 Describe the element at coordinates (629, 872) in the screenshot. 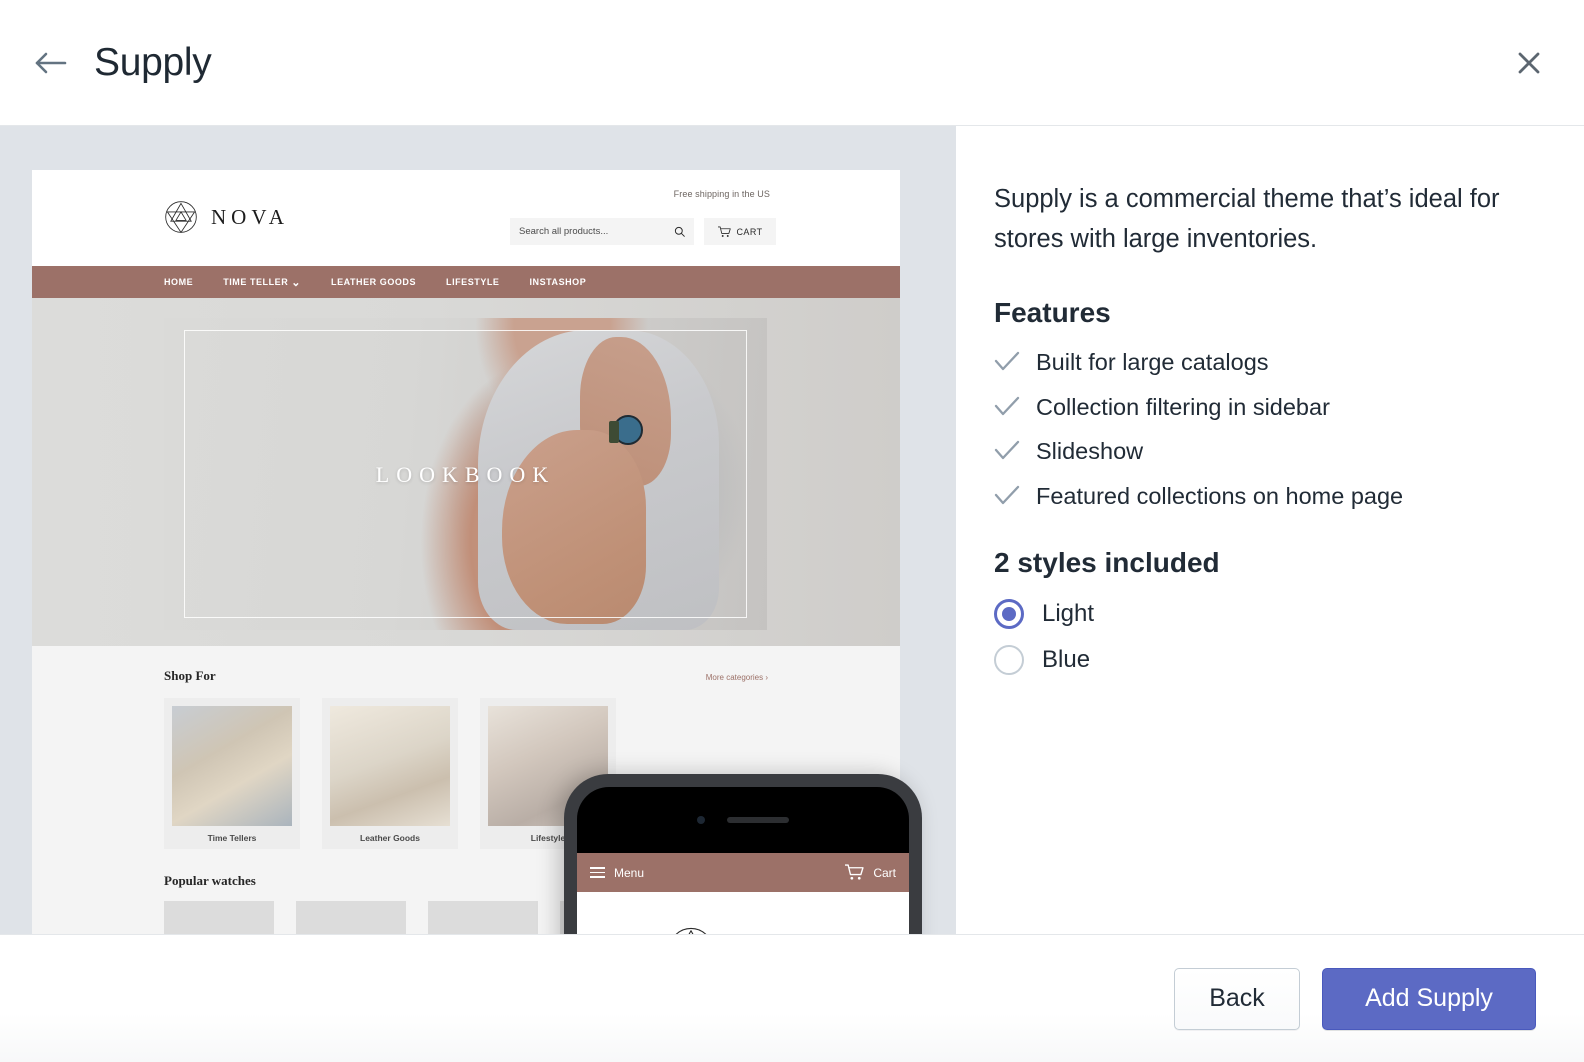

I see `mobile-menu-label: Menu` at that location.